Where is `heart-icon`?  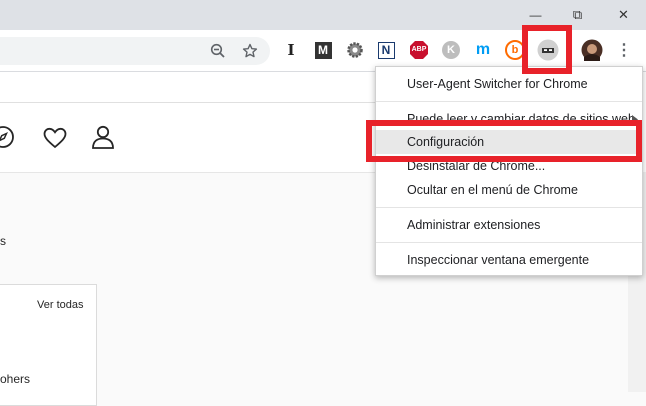
heart-icon is located at coordinates (55, 138).